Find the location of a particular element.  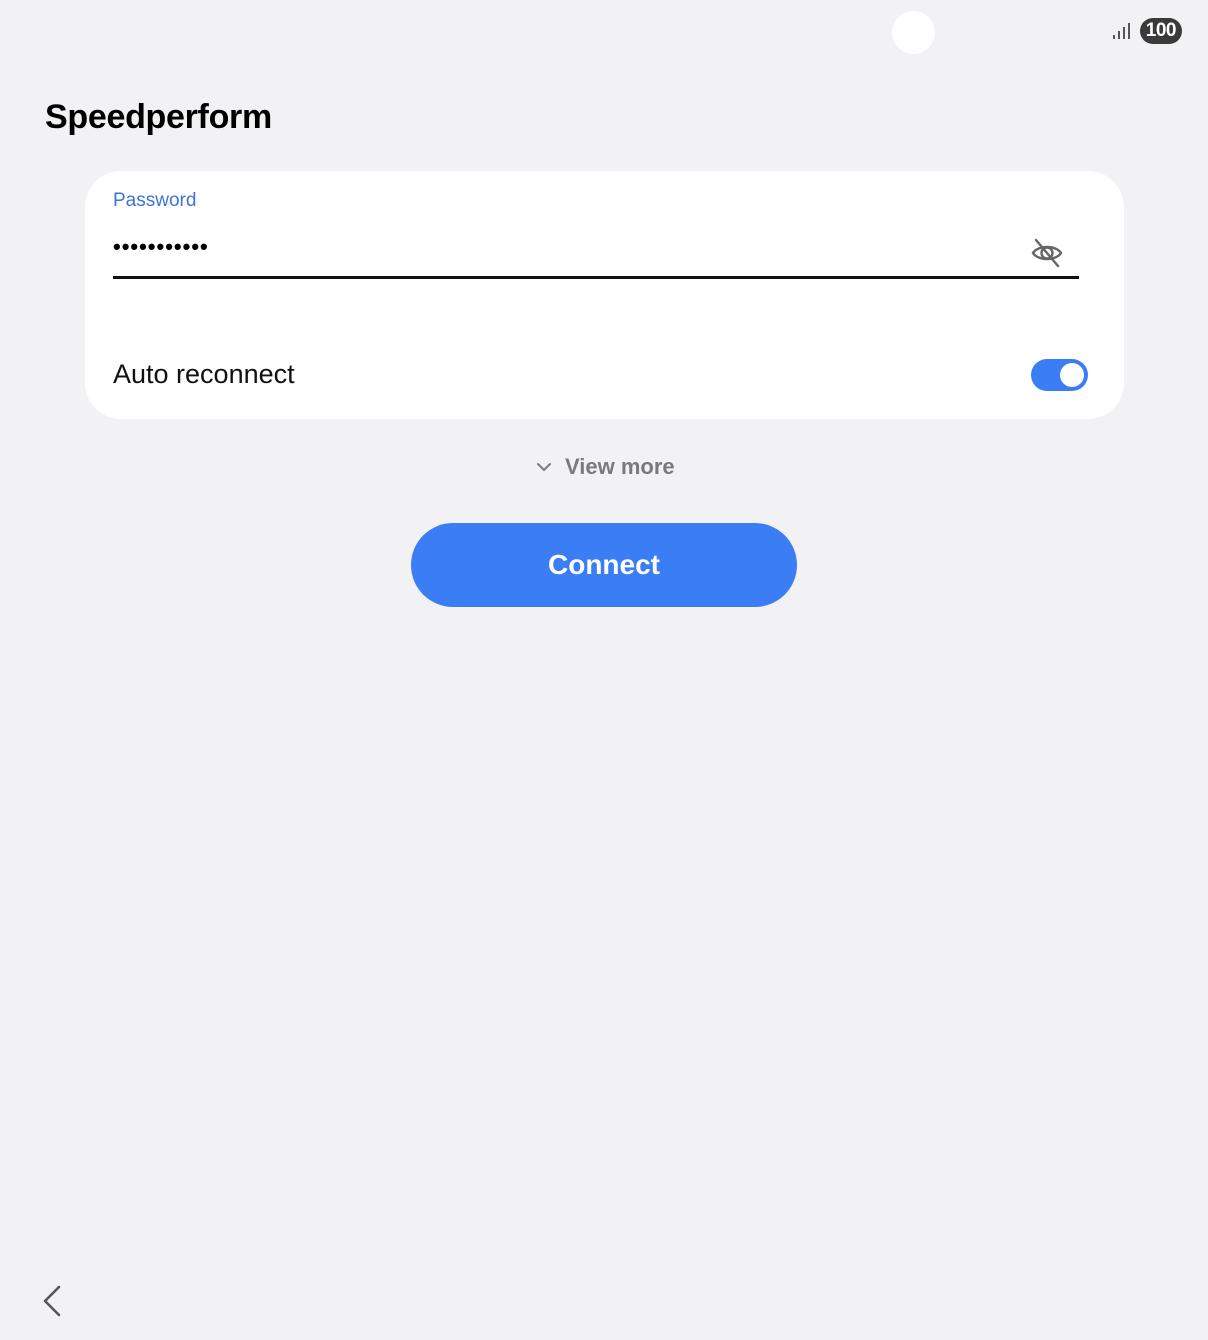

toggle-knob is located at coordinates (1072, 375).